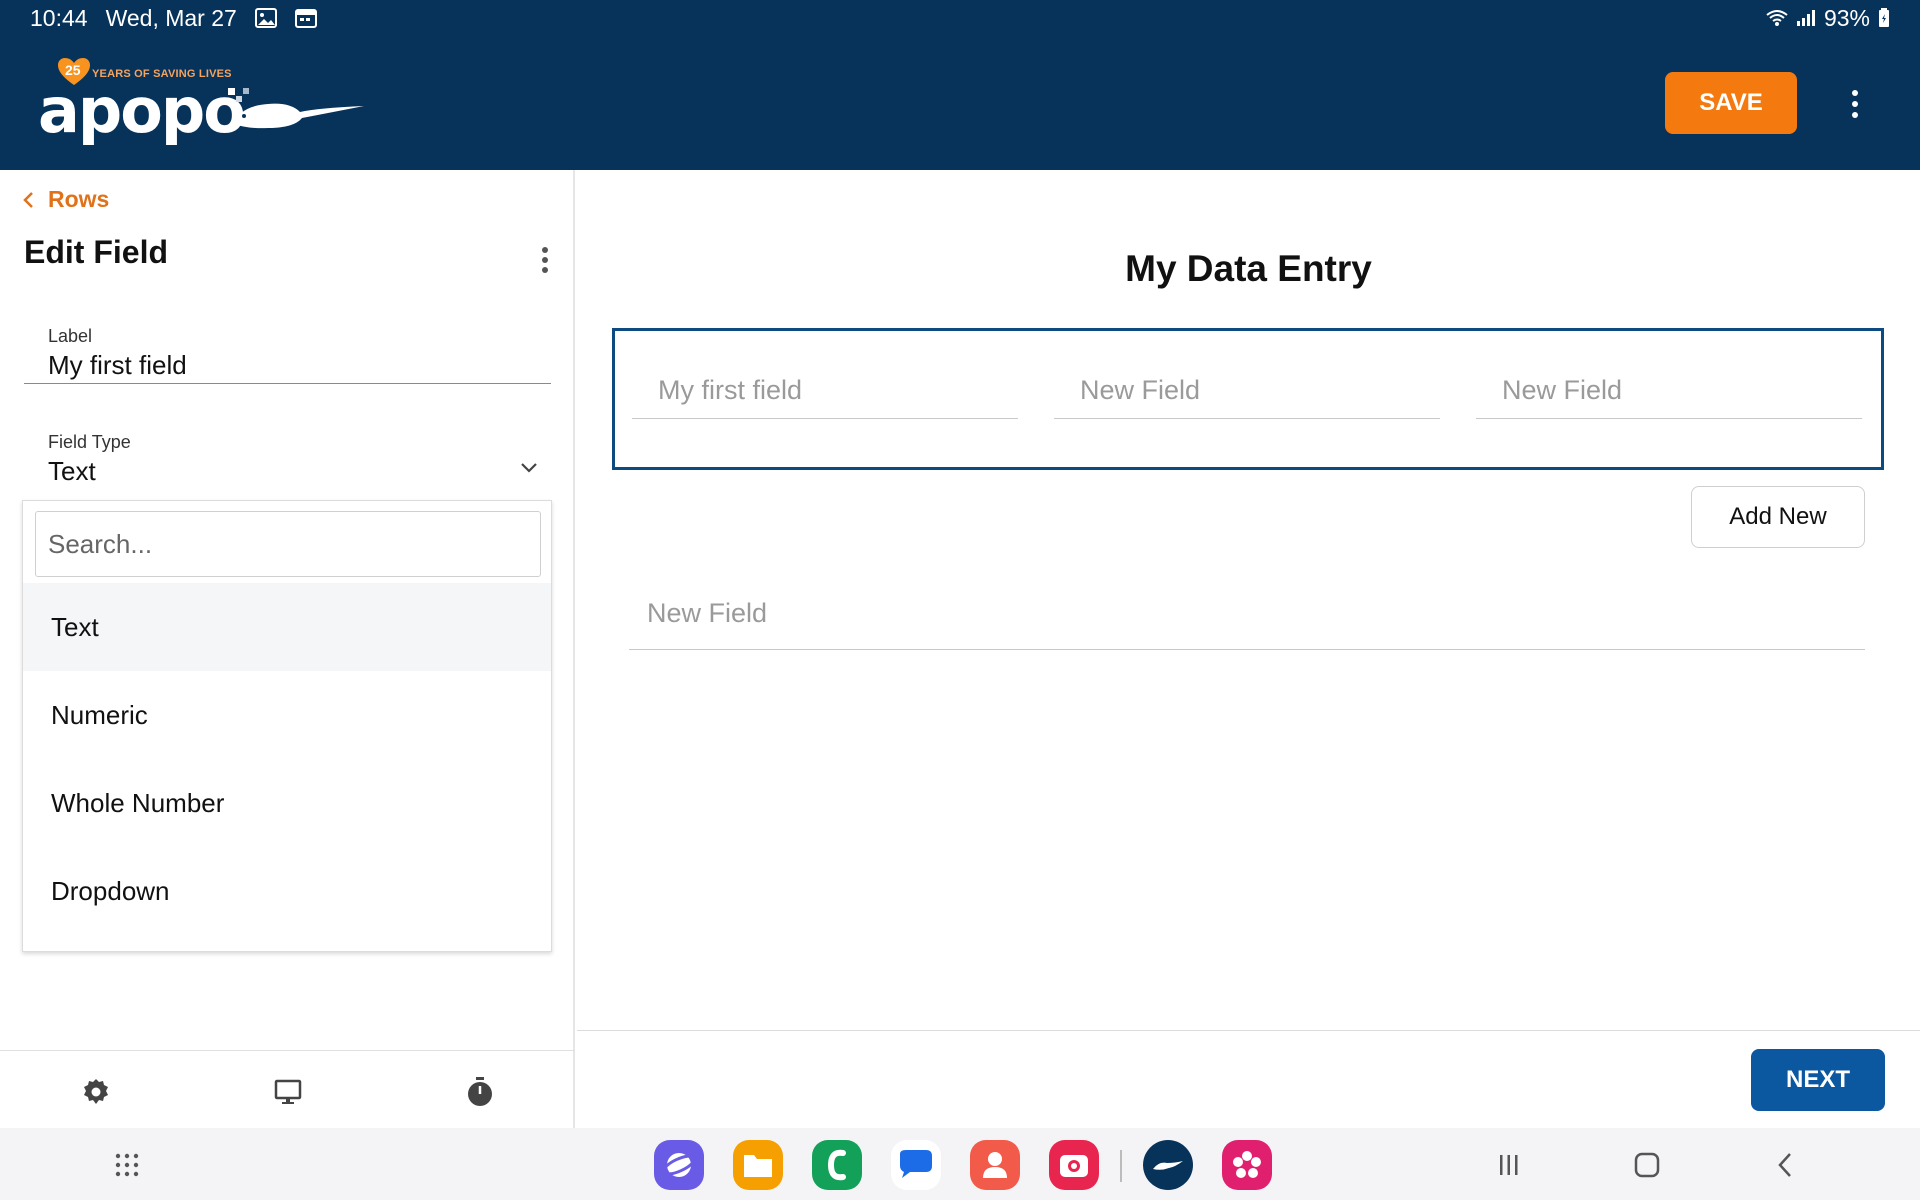  What do you see at coordinates (1855, 104) in the screenshot?
I see `more-options-icon` at bounding box center [1855, 104].